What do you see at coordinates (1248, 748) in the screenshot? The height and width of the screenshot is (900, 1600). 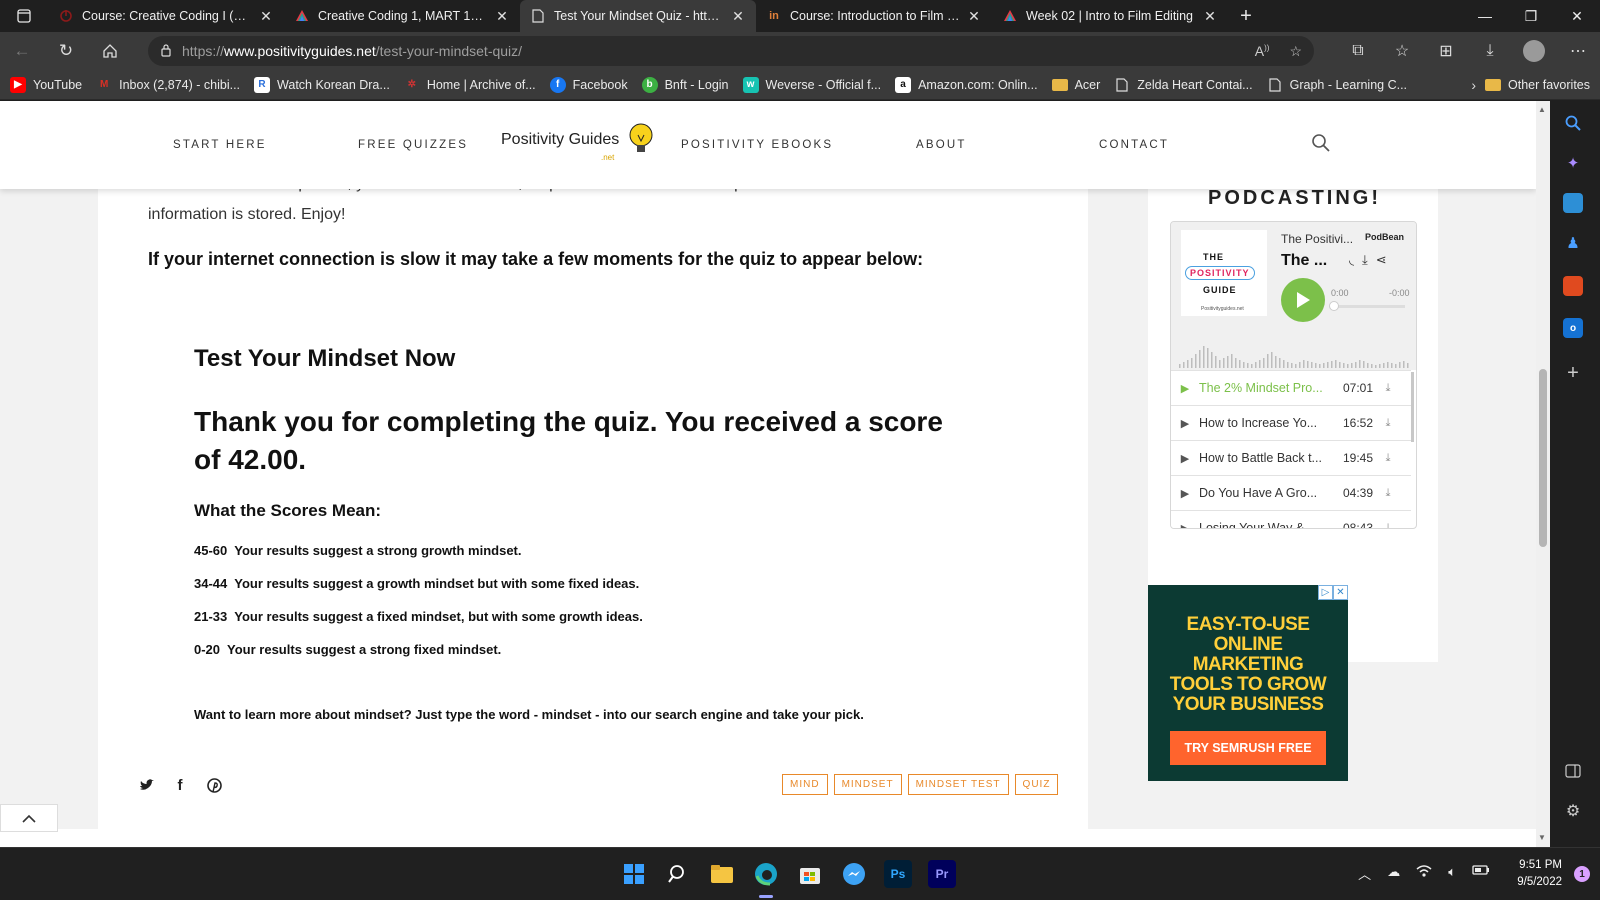 I see `ad-cta-button: TRY SEMRUSH FREE` at bounding box center [1248, 748].